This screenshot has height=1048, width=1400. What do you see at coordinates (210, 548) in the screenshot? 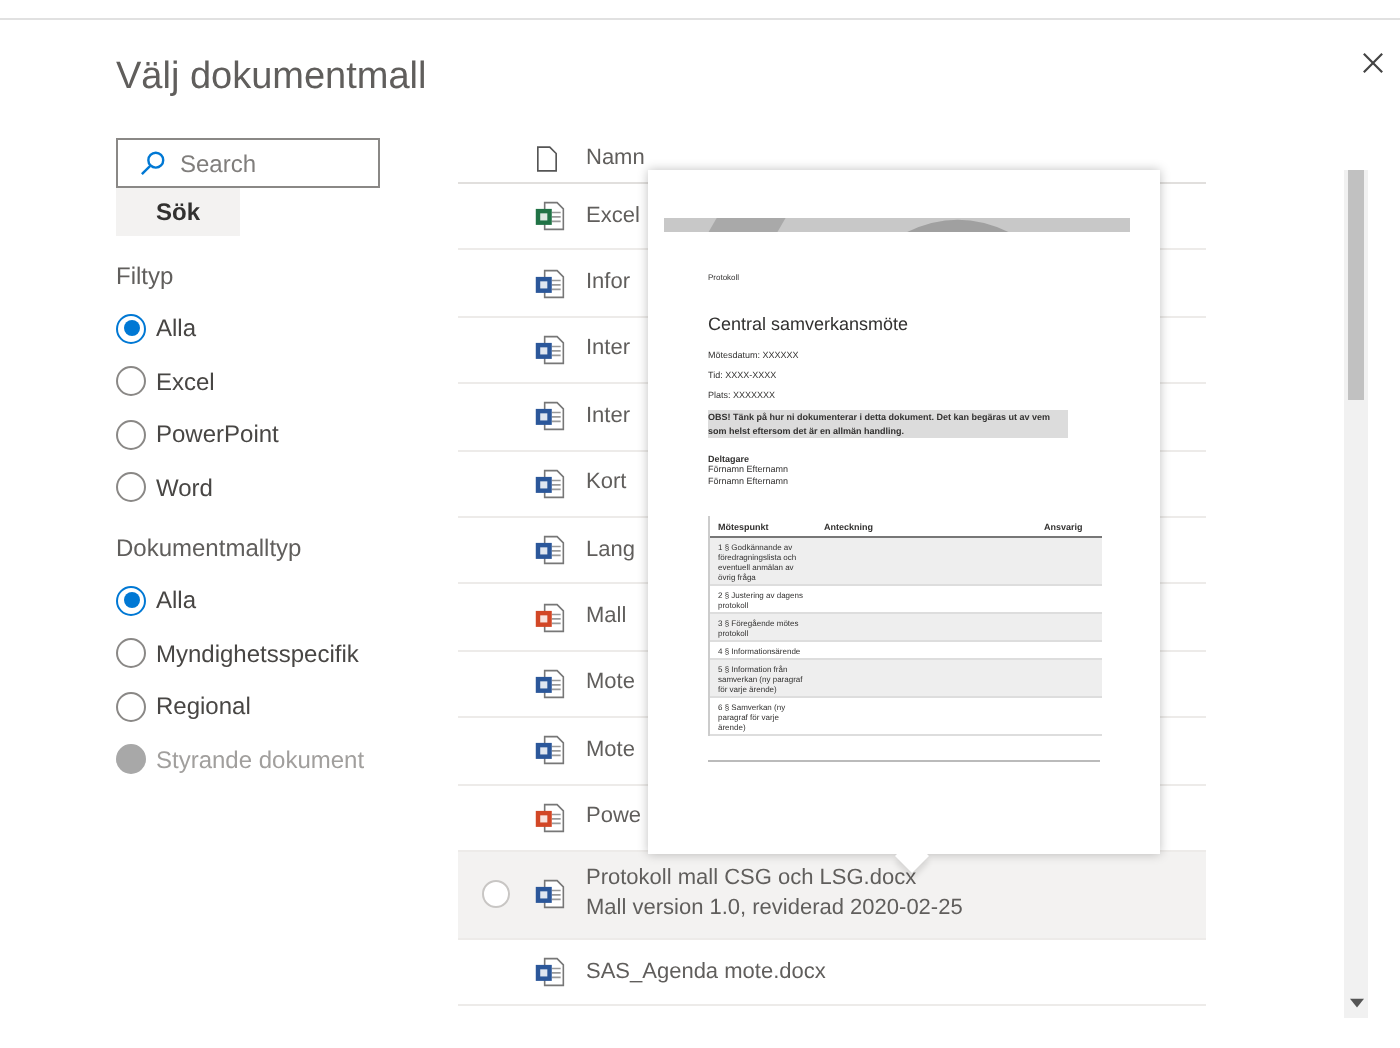
I see `filter-heading: Dokumentmalltyp` at bounding box center [210, 548].